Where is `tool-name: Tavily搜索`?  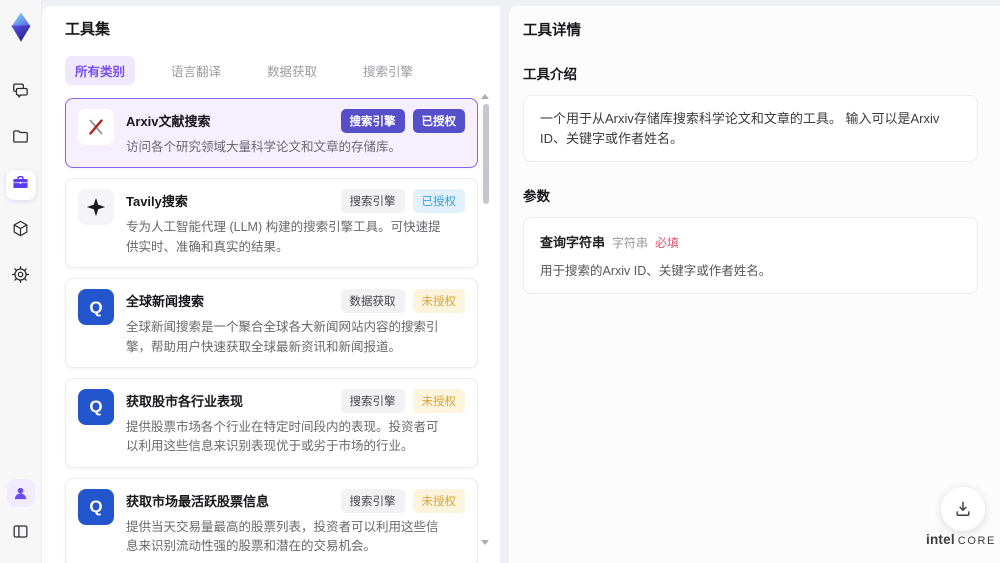 tool-name: Tavily搜索 is located at coordinates (157, 202).